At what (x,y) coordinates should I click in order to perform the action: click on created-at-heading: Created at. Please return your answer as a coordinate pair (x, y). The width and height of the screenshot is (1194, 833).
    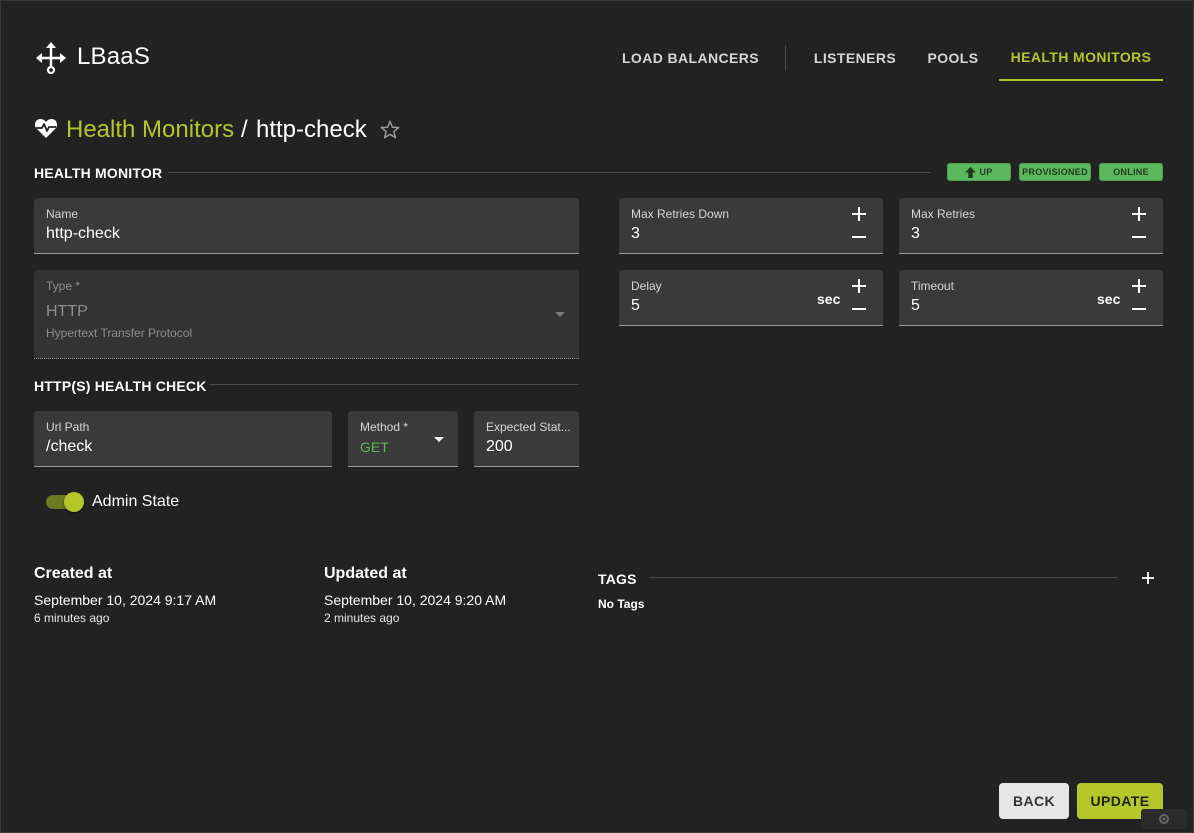
    Looking at the image, I should click on (73, 573).